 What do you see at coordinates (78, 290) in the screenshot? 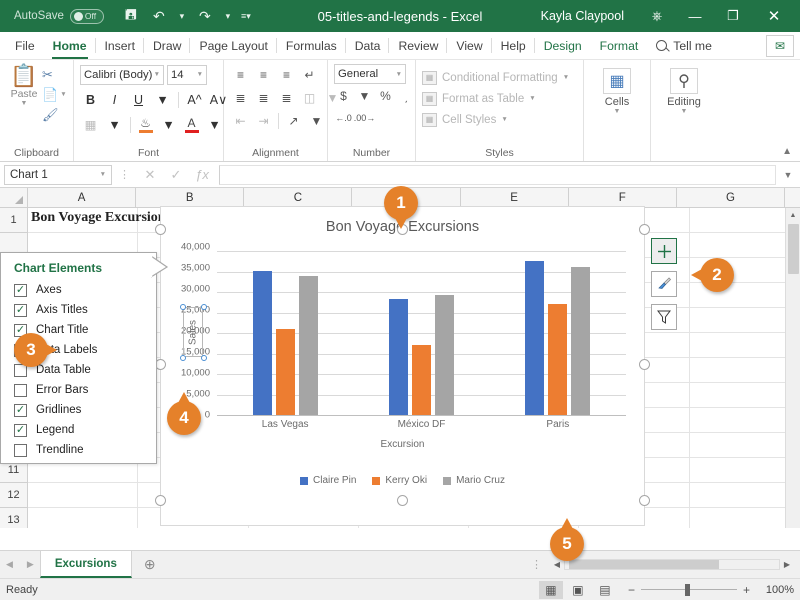
I see `chart-element-axes: ✓ Axes` at bounding box center [78, 290].